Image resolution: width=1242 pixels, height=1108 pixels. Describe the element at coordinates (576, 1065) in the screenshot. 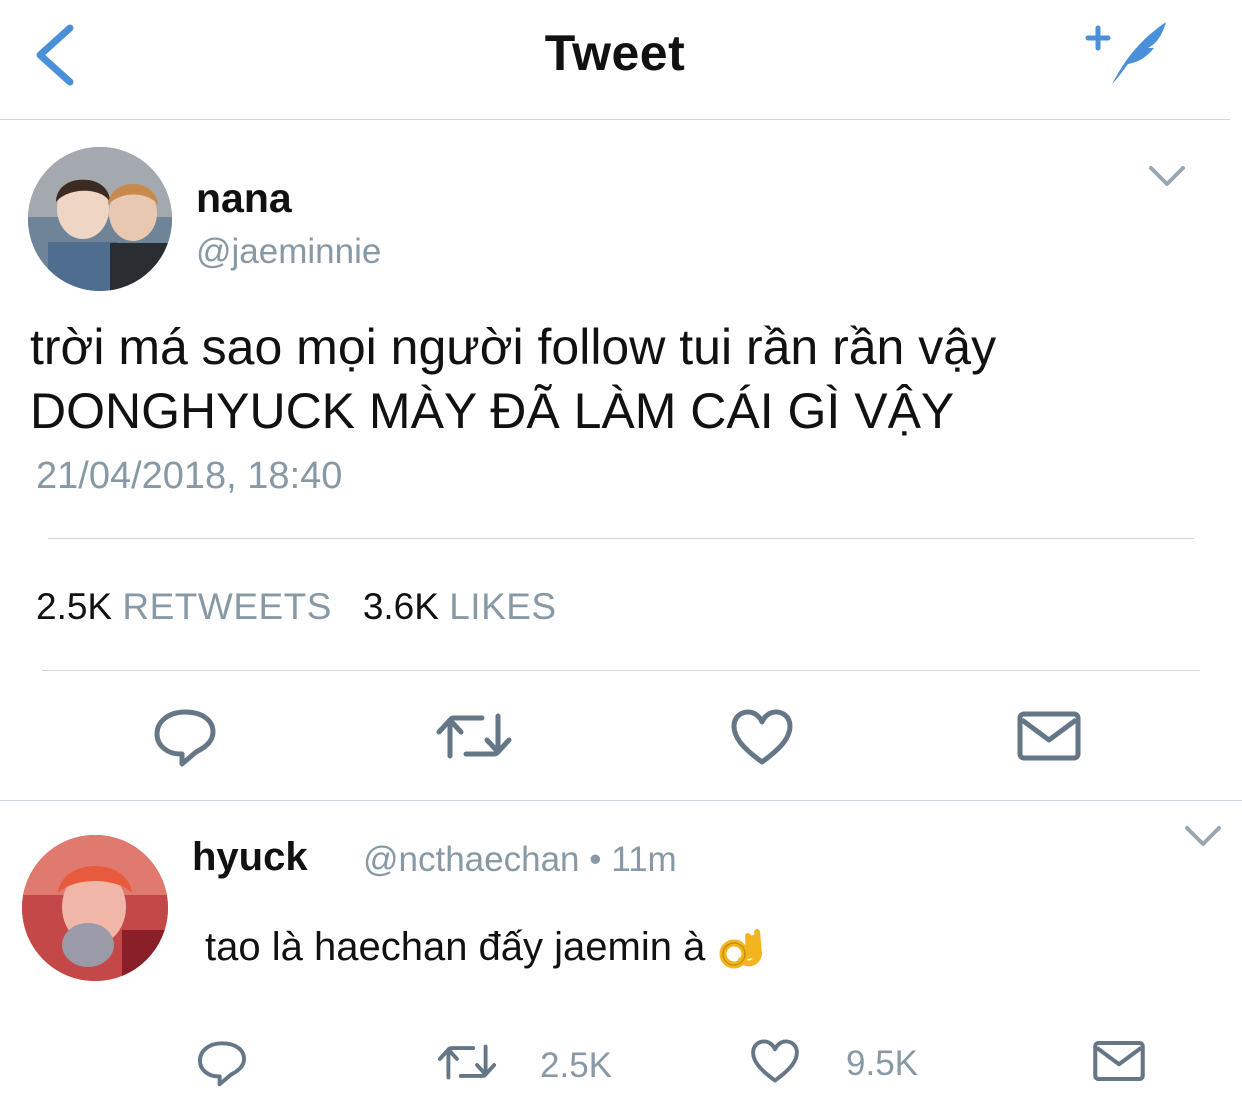

I see `reply-retweets-count: 2.5K` at that location.